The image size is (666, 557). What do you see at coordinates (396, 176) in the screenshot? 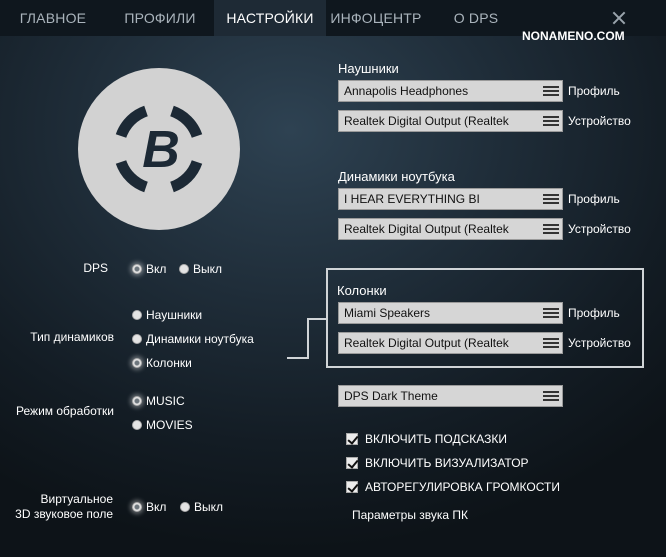
I see `laptop-speakers-title: Динамики ноутбука` at bounding box center [396, 176].